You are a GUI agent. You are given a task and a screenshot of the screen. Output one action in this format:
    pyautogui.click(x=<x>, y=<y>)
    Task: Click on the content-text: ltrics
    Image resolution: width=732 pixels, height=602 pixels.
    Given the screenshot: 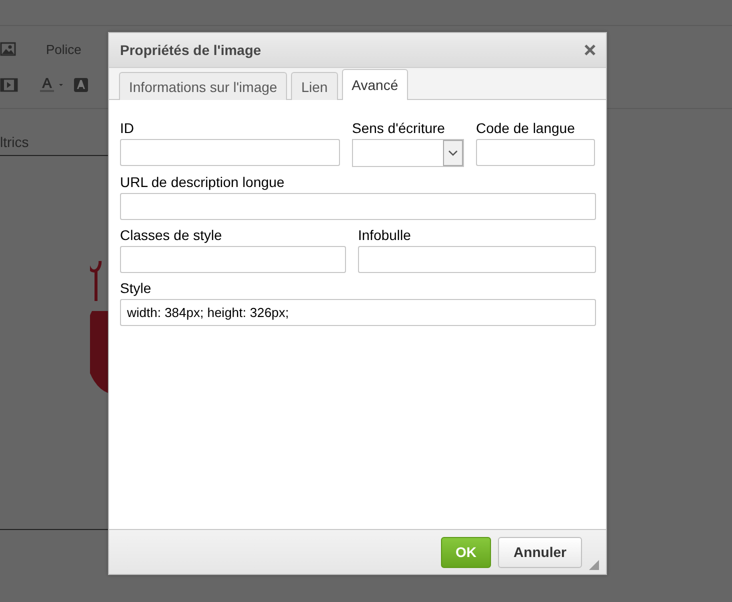 What is the action you would take?
    pyautogui.click(x=14, y=142)
    